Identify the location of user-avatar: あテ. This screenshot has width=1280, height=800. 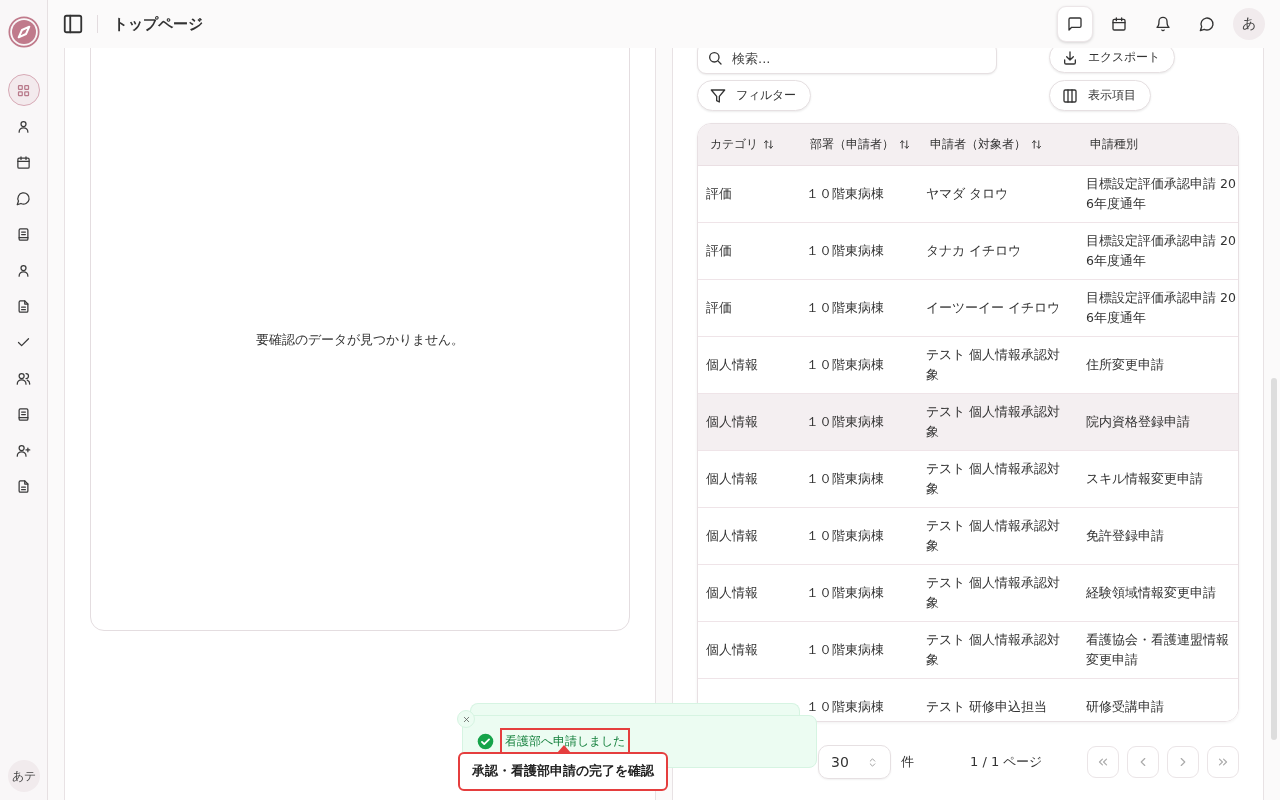
(23, 776).